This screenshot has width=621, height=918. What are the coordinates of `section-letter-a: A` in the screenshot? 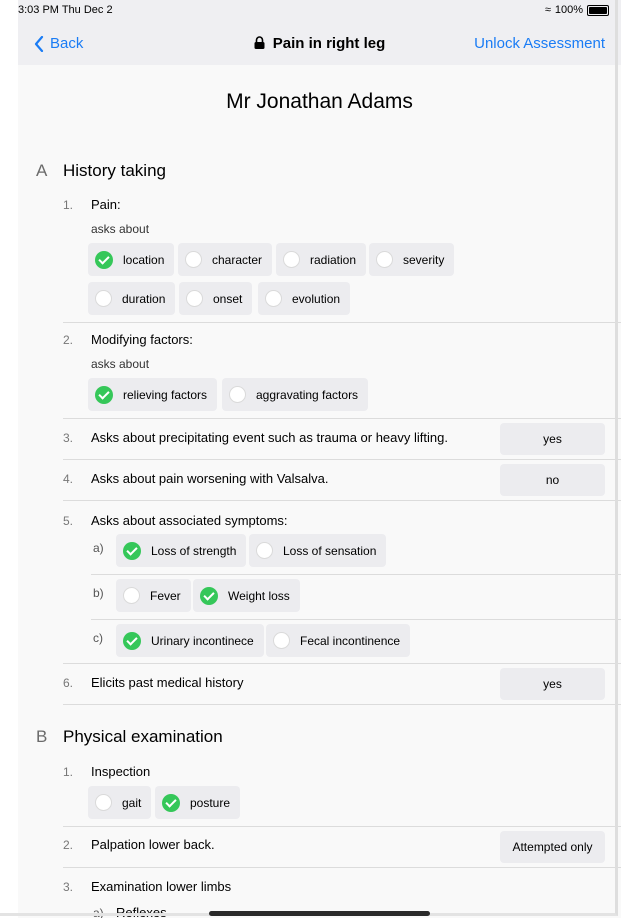 It's located at (42, 170).